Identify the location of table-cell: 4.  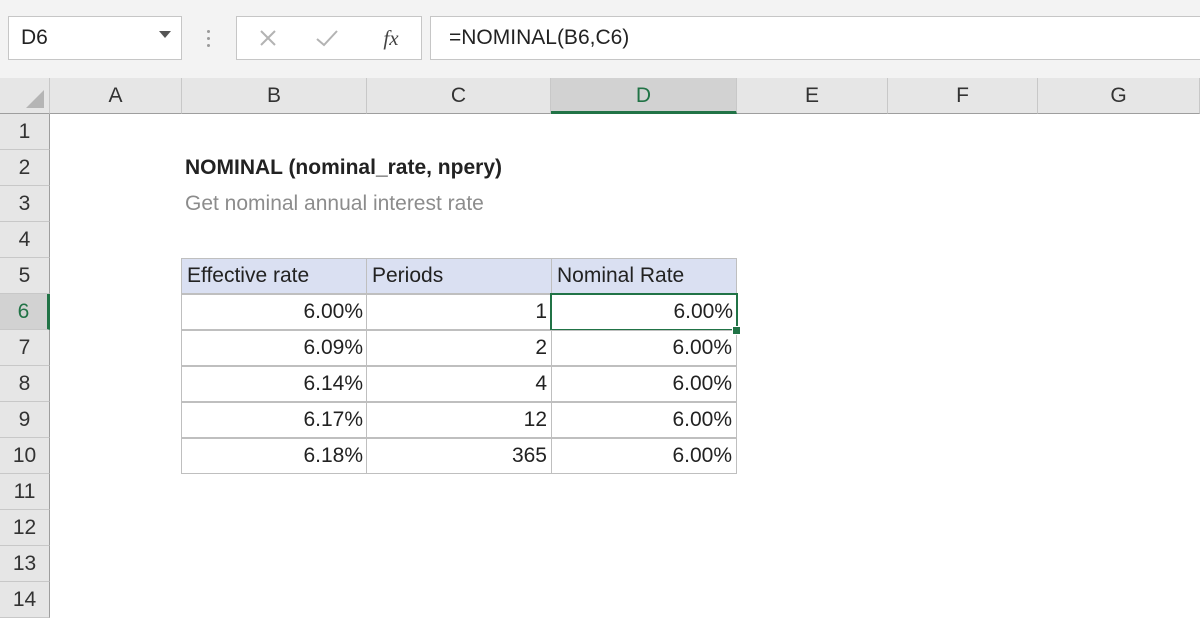
(459, 384).